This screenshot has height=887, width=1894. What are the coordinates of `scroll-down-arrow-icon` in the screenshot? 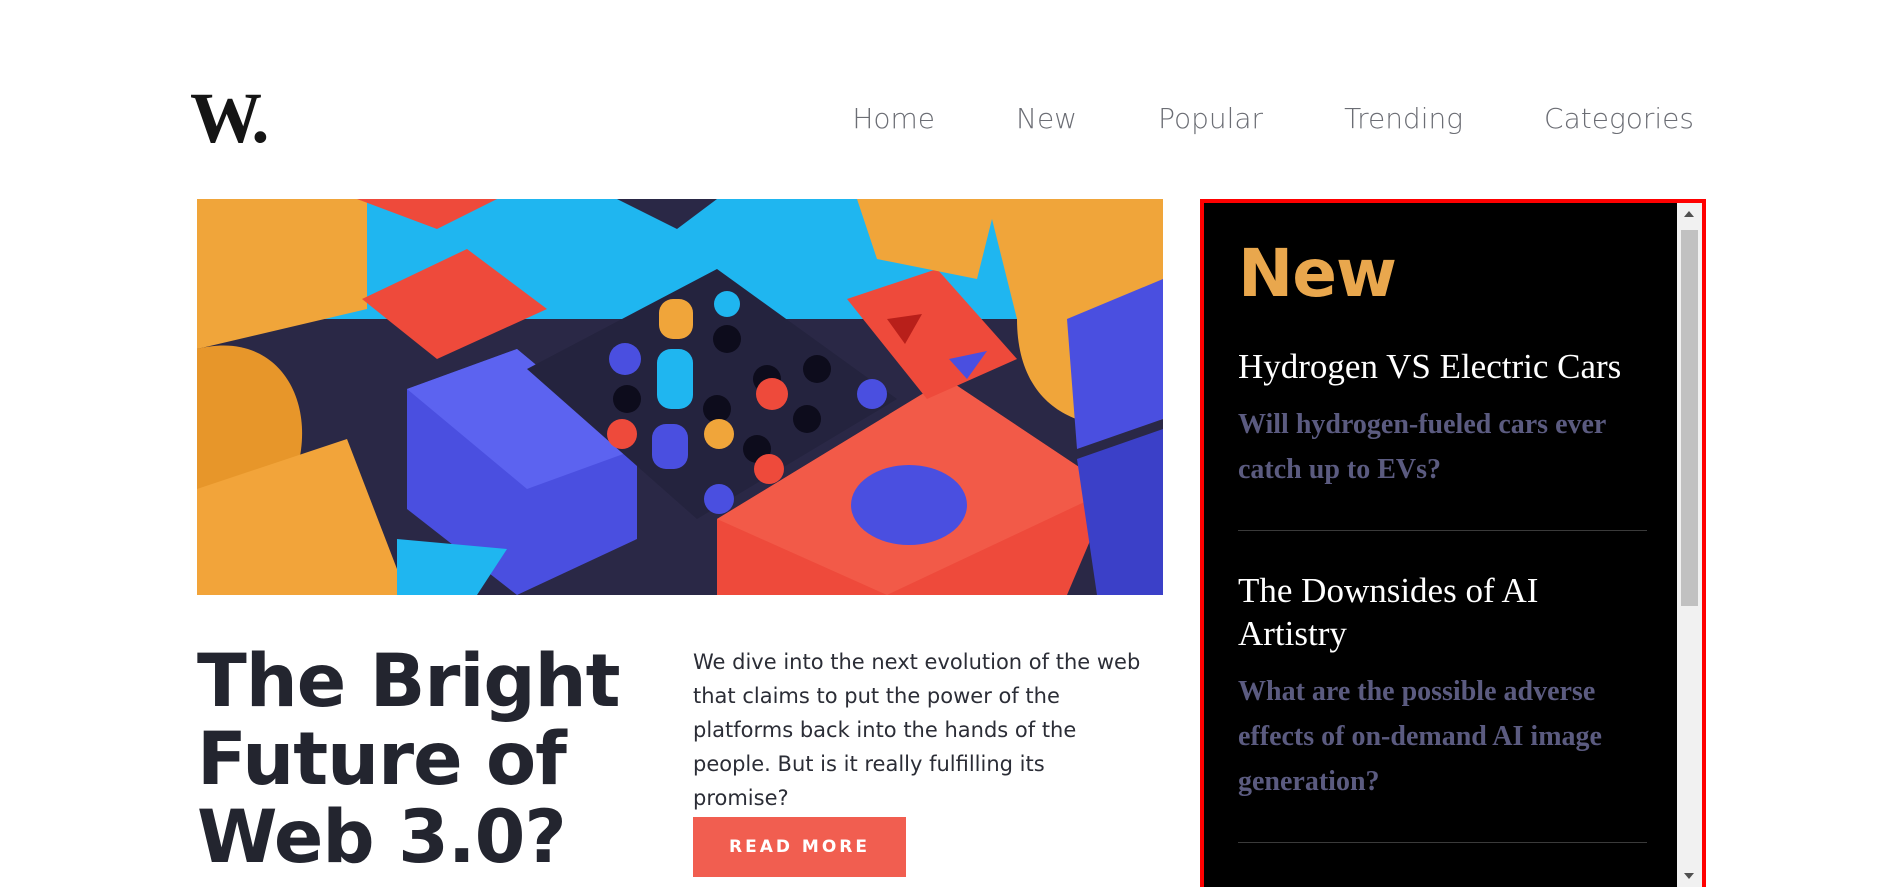 It's located at (1689, 876).